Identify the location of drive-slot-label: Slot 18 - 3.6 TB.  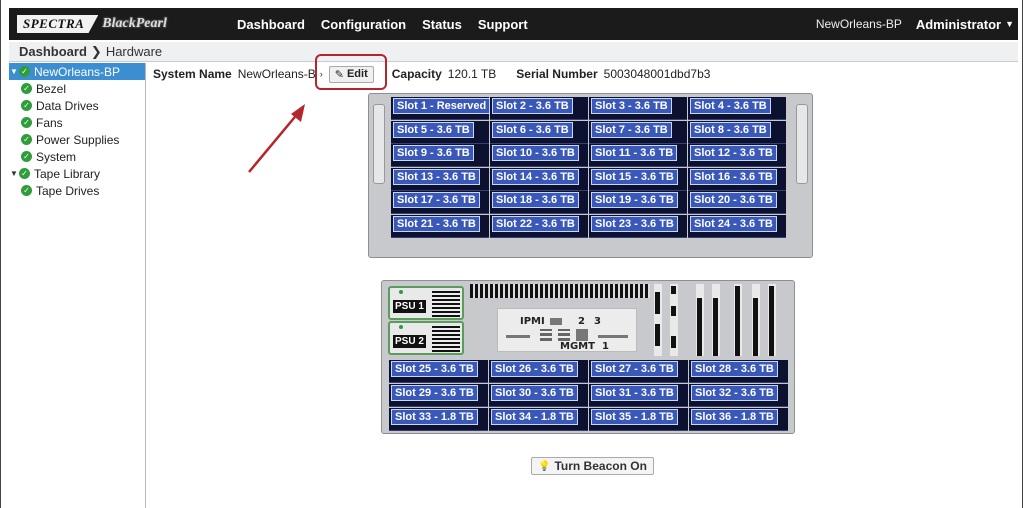
(535, 200).